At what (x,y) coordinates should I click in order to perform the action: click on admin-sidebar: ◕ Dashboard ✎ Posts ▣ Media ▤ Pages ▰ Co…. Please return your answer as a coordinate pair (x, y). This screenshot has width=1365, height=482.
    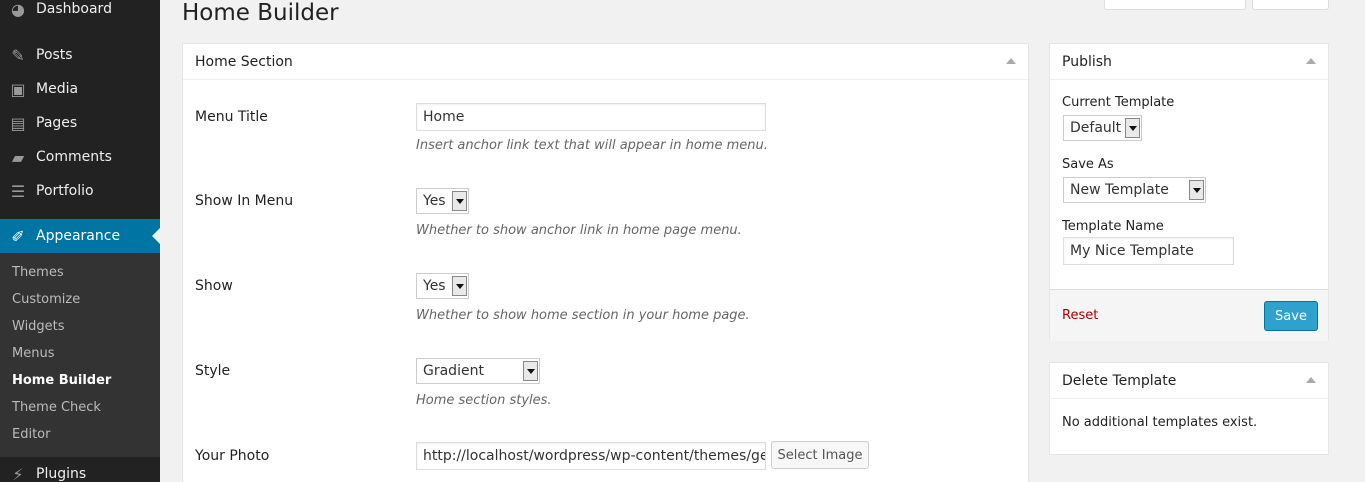
    Looking at the image, I should click on (80, 241).